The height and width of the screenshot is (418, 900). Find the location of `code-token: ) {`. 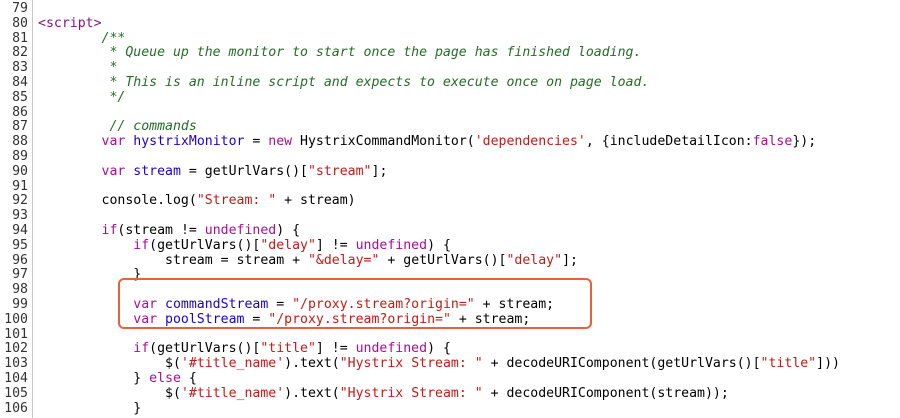

code-token: ) { is located at coordinates (439, 349).